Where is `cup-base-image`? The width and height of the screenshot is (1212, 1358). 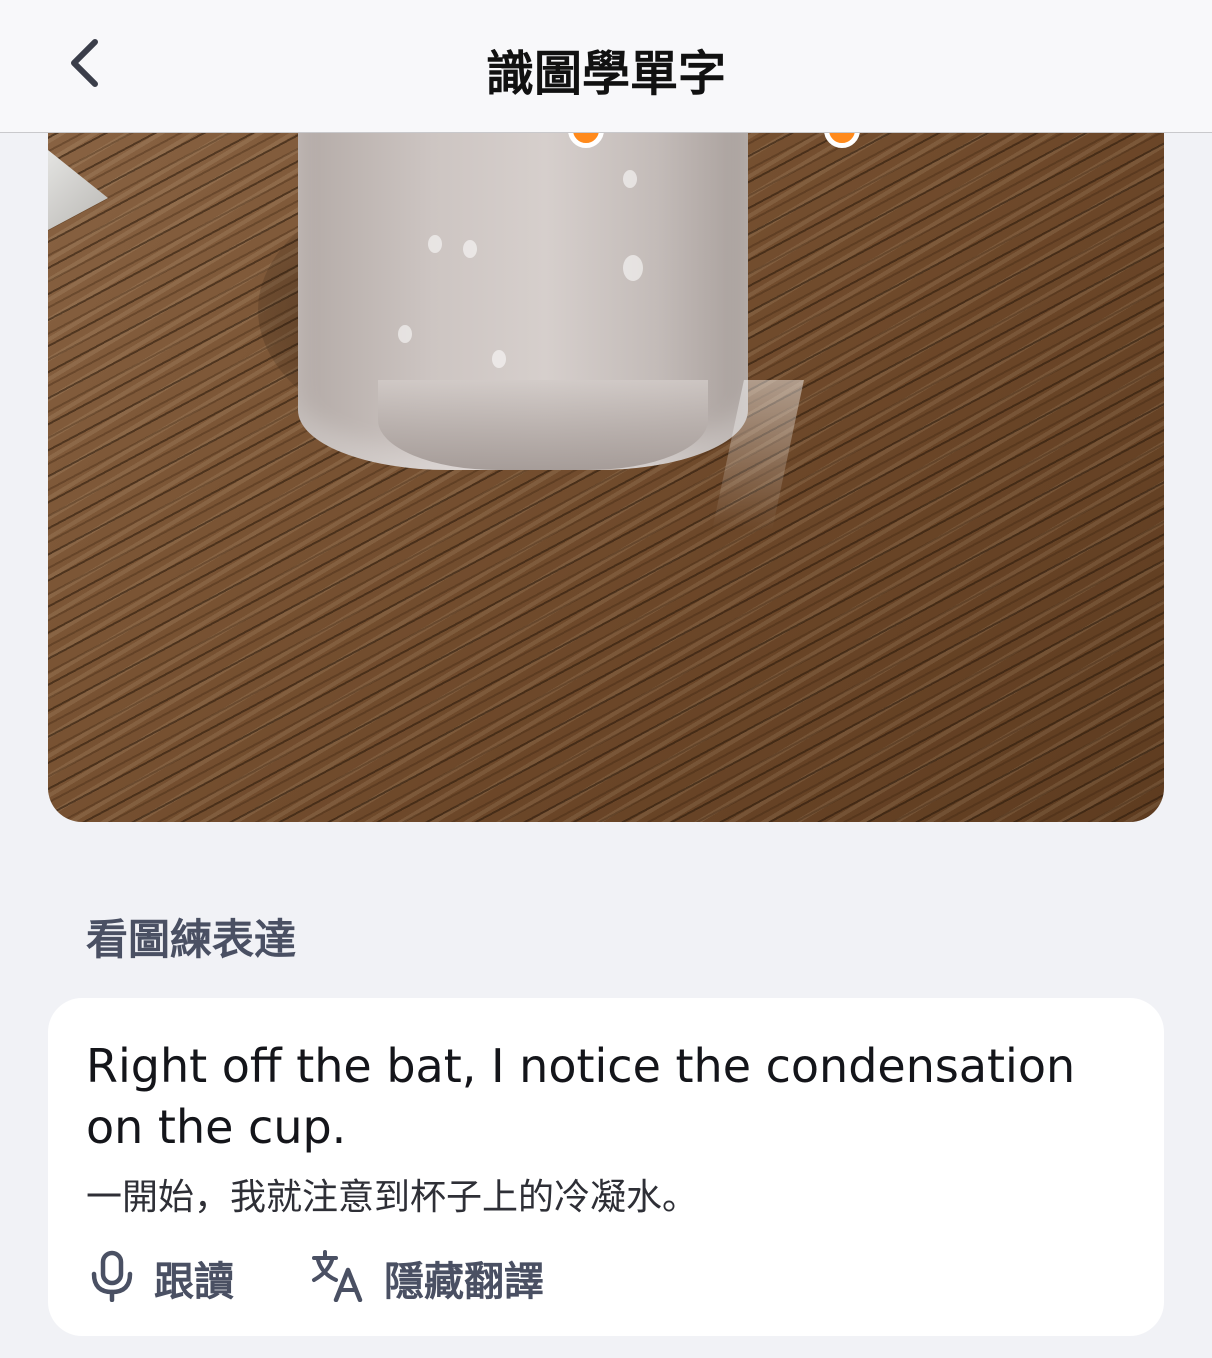 cup-base-image is located at coordinates (543, 425).